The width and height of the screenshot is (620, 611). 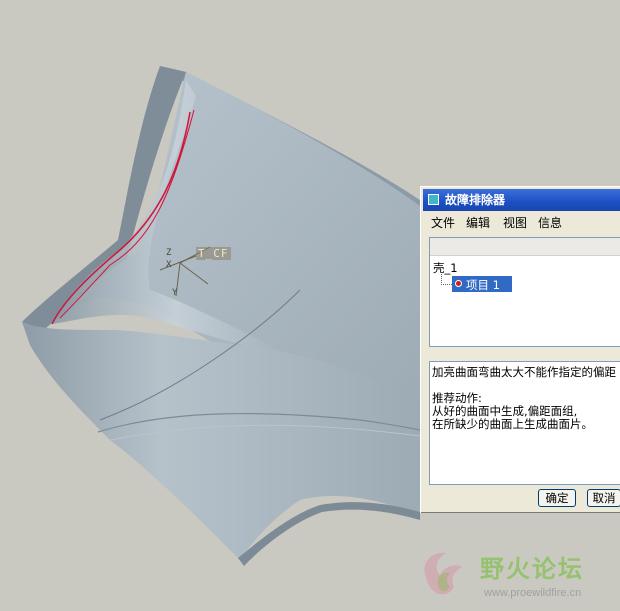 I want to click on tree-item-label: 项目 1, so click(x=483, y=285).